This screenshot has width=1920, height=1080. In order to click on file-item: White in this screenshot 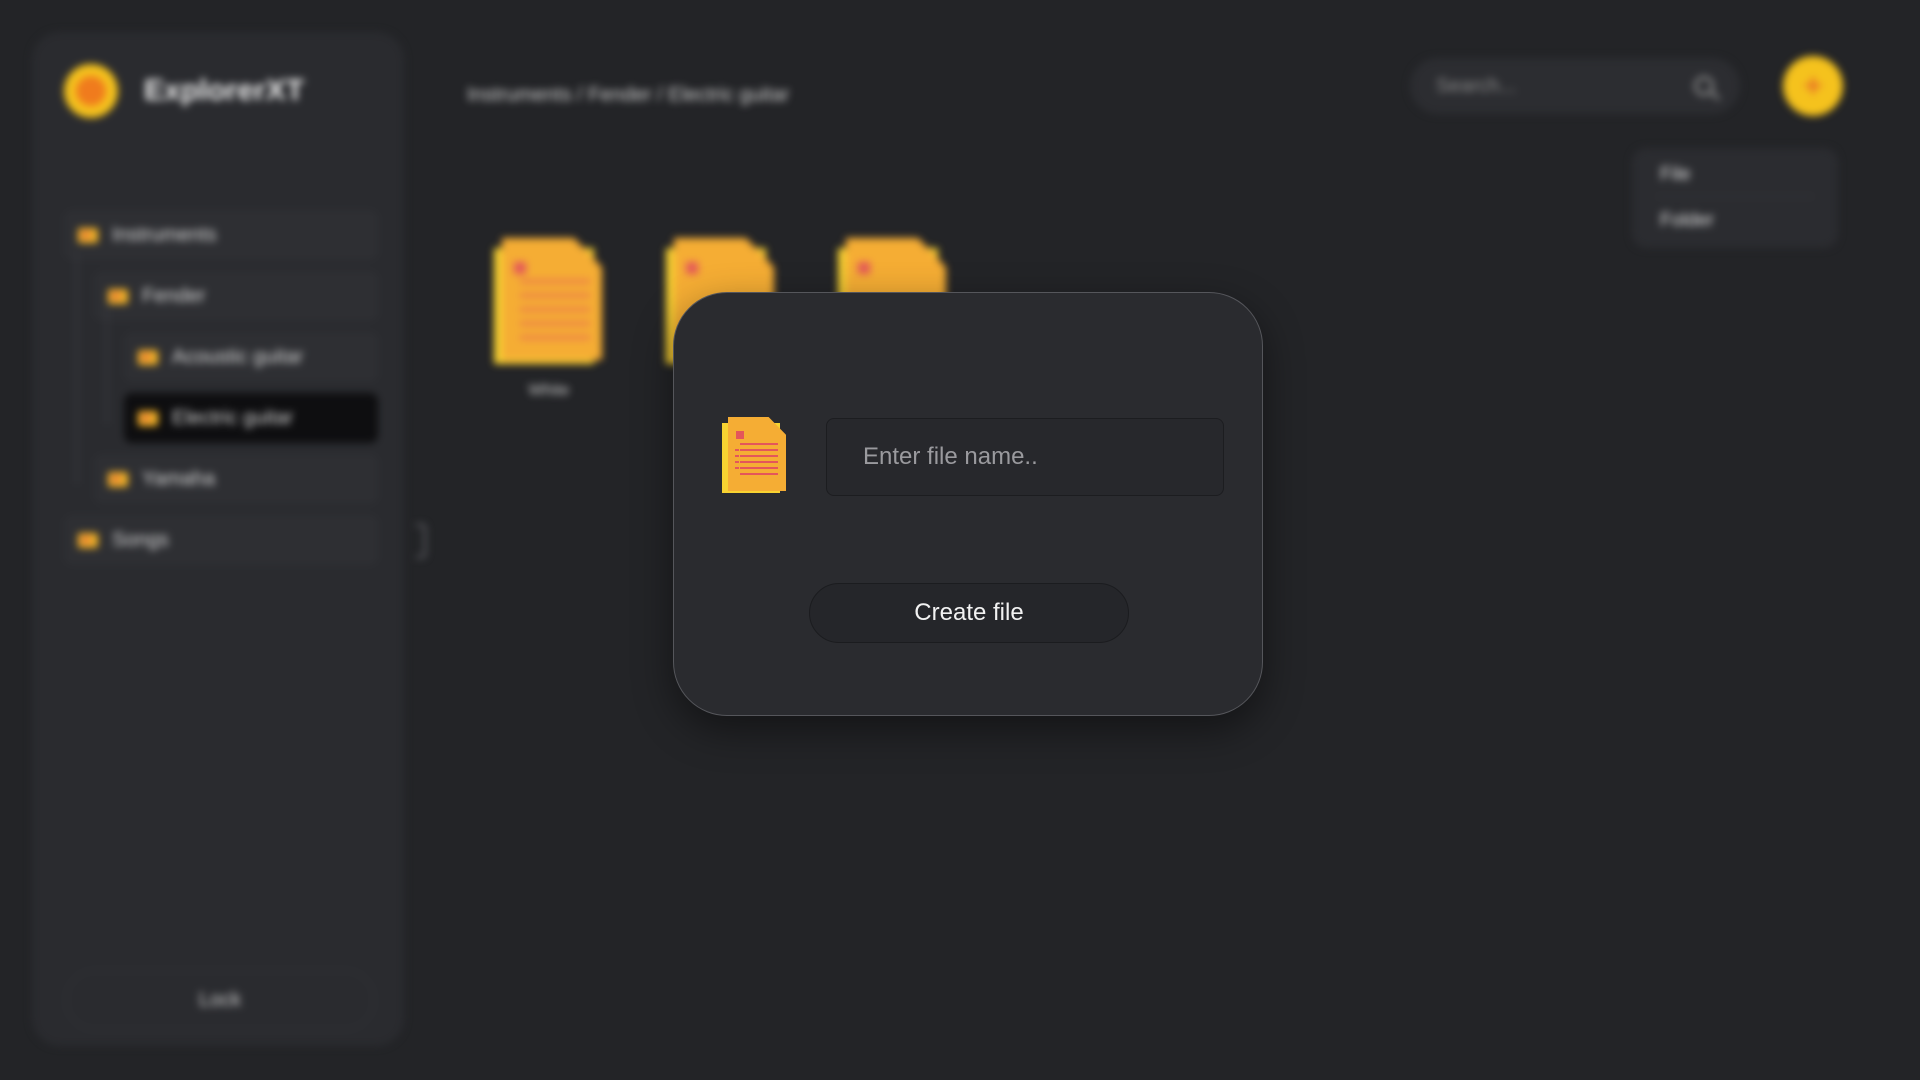, I will do `click(549, 319)`.